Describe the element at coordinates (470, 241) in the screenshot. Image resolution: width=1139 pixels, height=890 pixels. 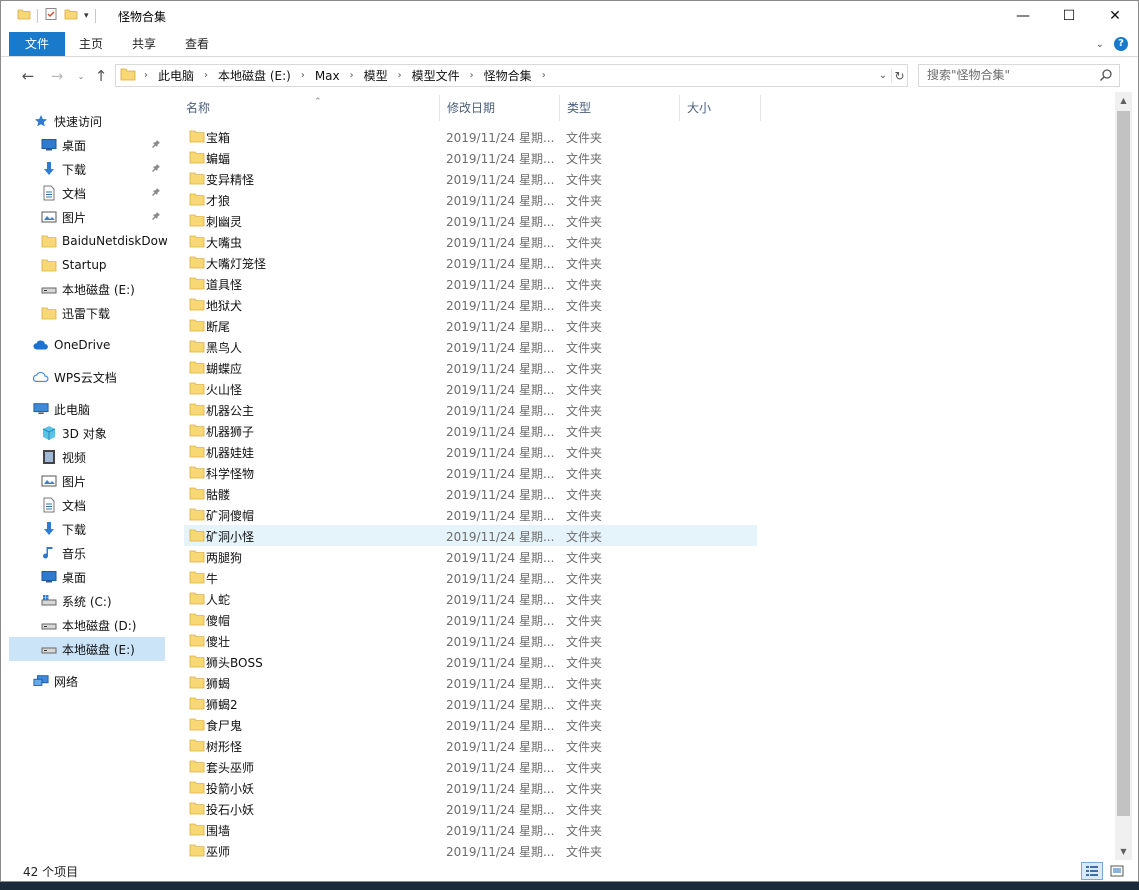
I see `file-row: 大嘴虫 2019/11/24 星期... 文件夹` at that location.